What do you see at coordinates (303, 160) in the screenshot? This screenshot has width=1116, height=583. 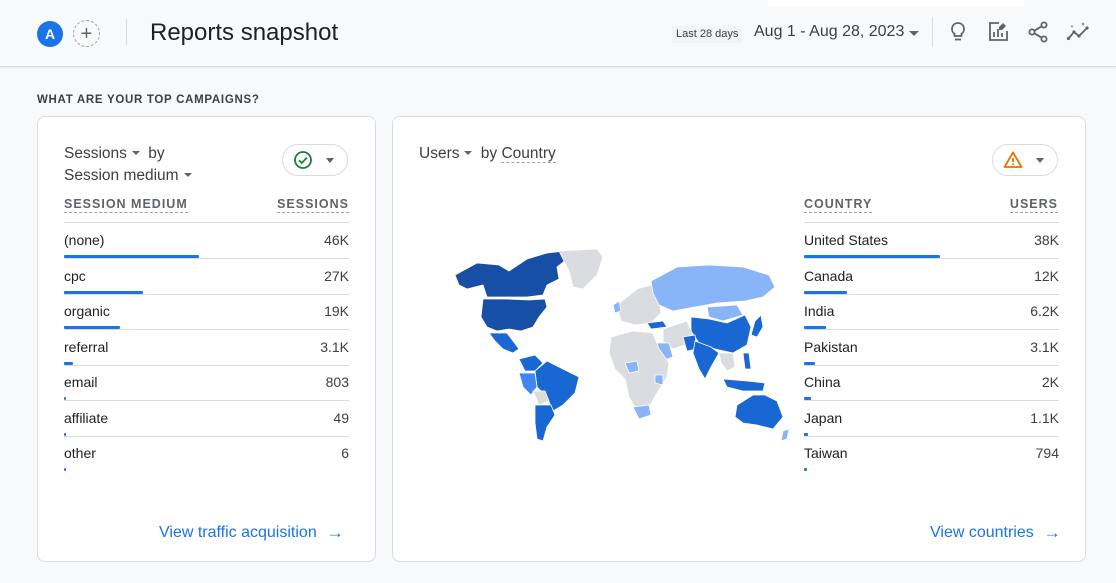 I see `check-circle-icon` at bounding box center [303, 160].